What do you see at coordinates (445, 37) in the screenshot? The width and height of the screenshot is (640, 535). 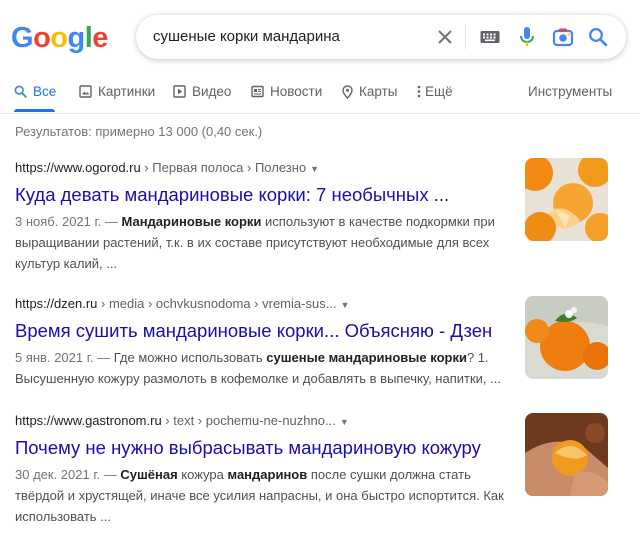 I see `clear-icon` at bounding box center [445, 37].